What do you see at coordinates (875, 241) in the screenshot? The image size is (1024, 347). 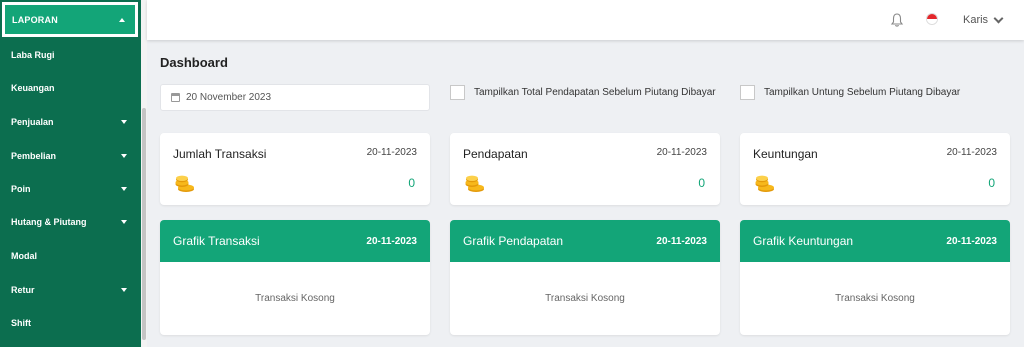 I see `chart-header: Grafik Keuntungan 20-11-2023` at bounding box center [875, 241].